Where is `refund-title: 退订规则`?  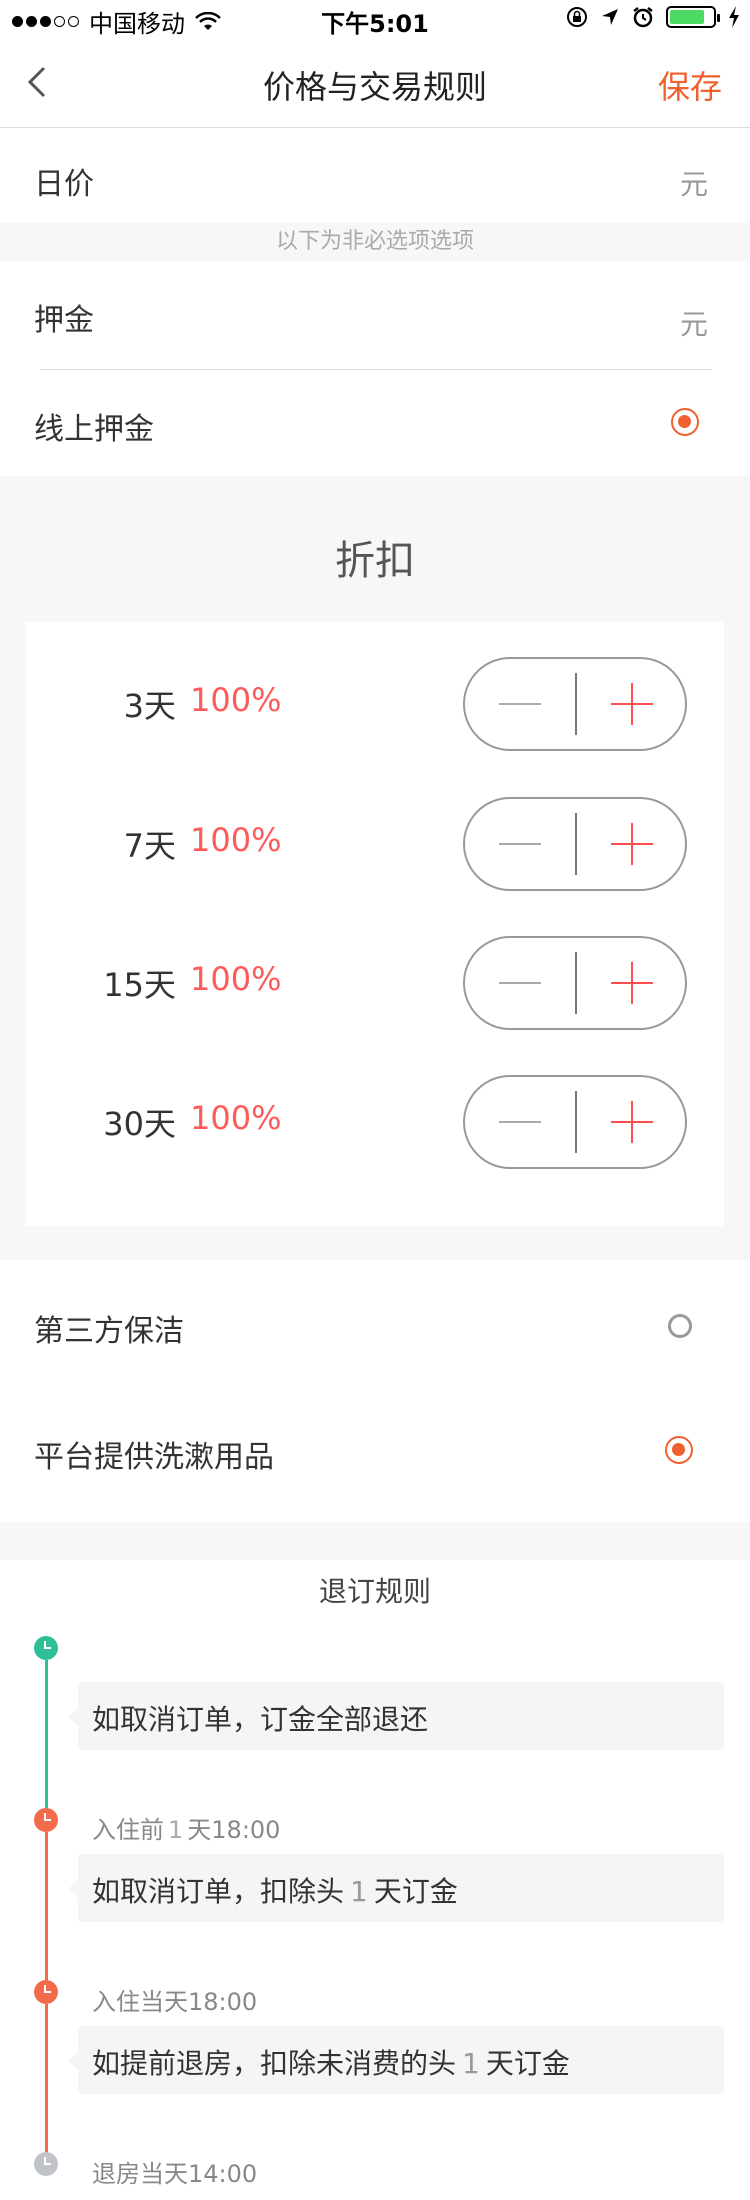
refund-title: 退订规则 is located at coordinates (374, 1591).